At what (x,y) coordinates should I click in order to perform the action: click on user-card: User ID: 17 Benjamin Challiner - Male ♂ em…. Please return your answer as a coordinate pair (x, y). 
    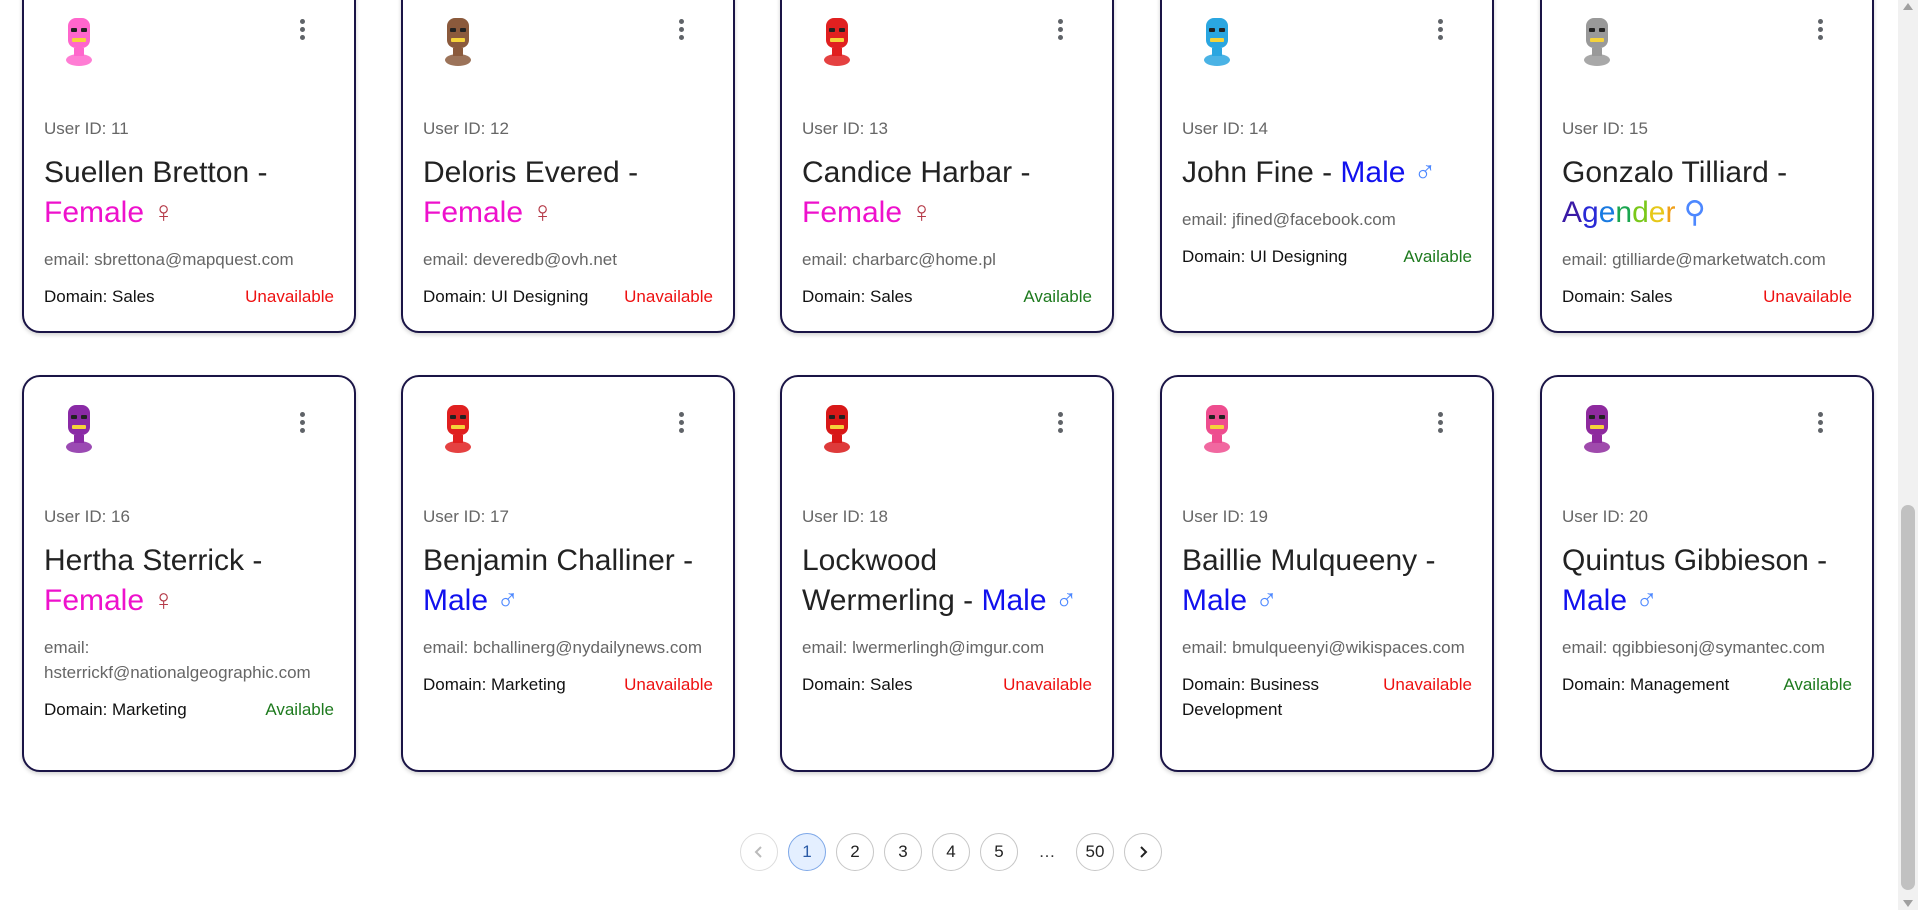
    Looking at the image, I should click on (568, 573).